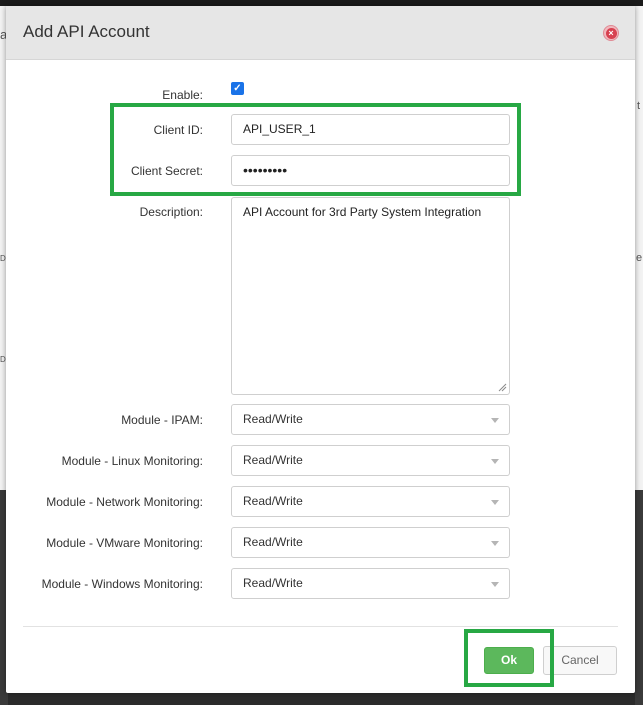 Image resolution: width=643 pixels, height=705 pixels. I want to click on module-linux-select: Read/Write, so click(370, 460).